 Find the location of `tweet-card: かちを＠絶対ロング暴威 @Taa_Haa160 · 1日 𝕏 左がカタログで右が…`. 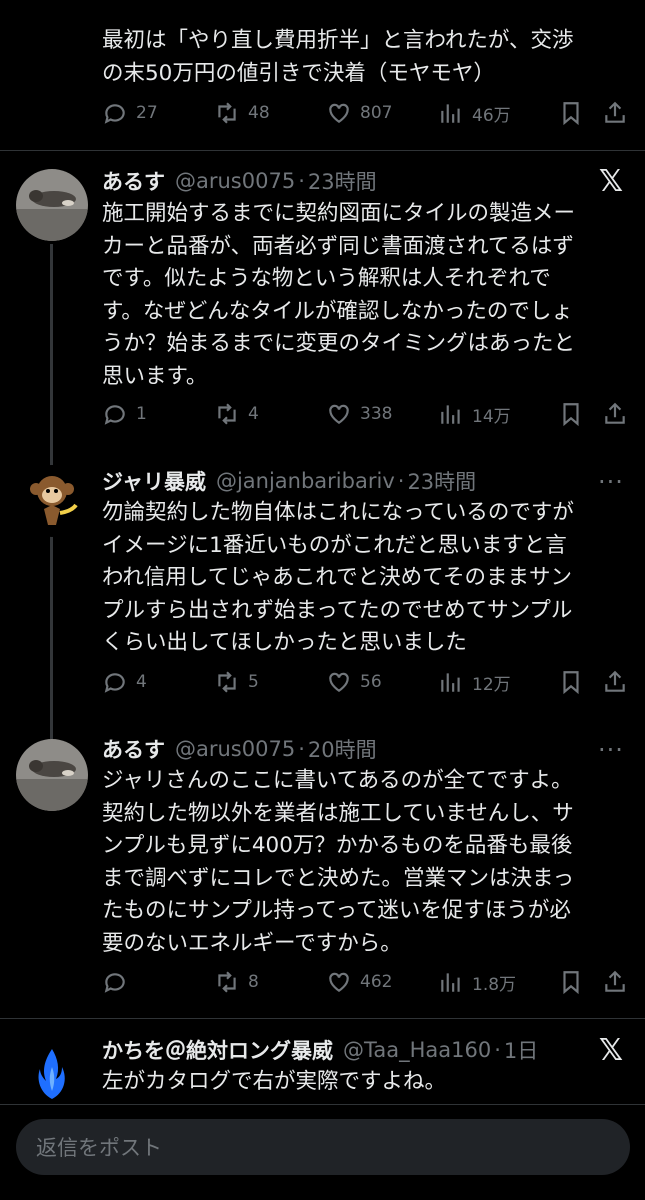

tweet-card: かちを＠絶対ロング暴威 @Taa_Haa160 · 1日 𝕏 左がカタログで右が… is located at coordinates (322, 1061).